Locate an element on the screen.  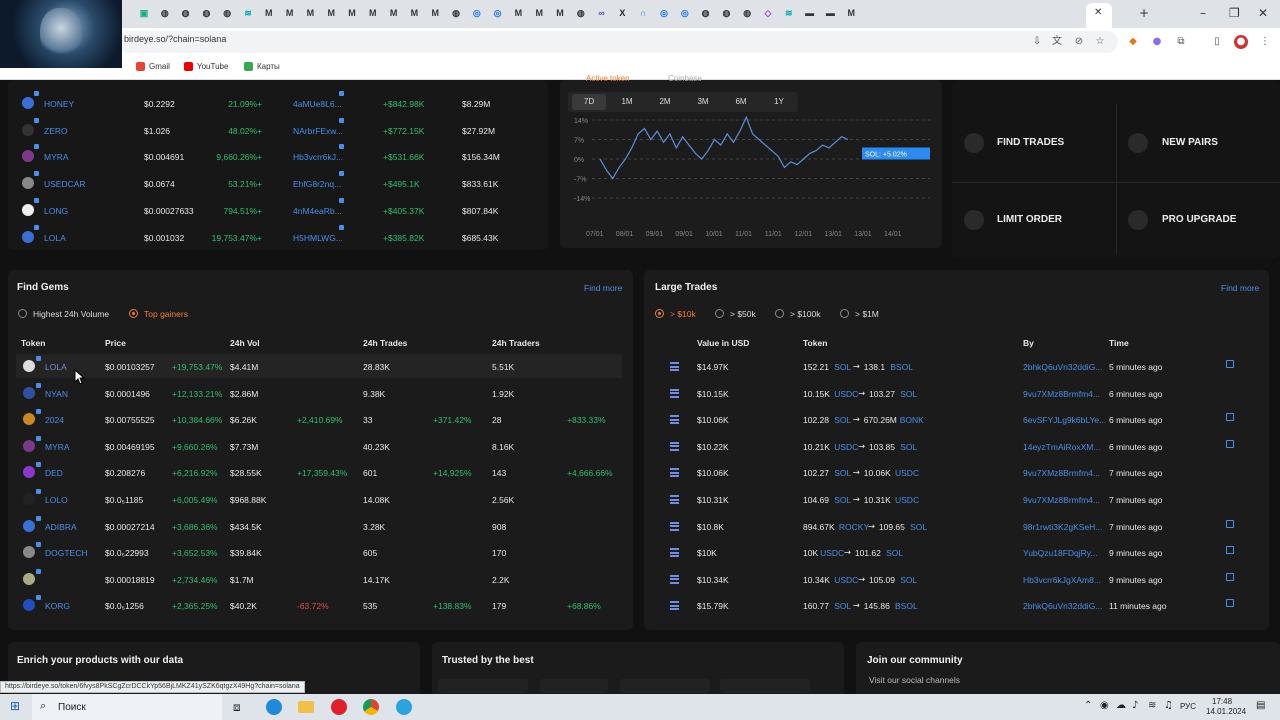
gem-token: KORG is located at coordinates (57, 606).